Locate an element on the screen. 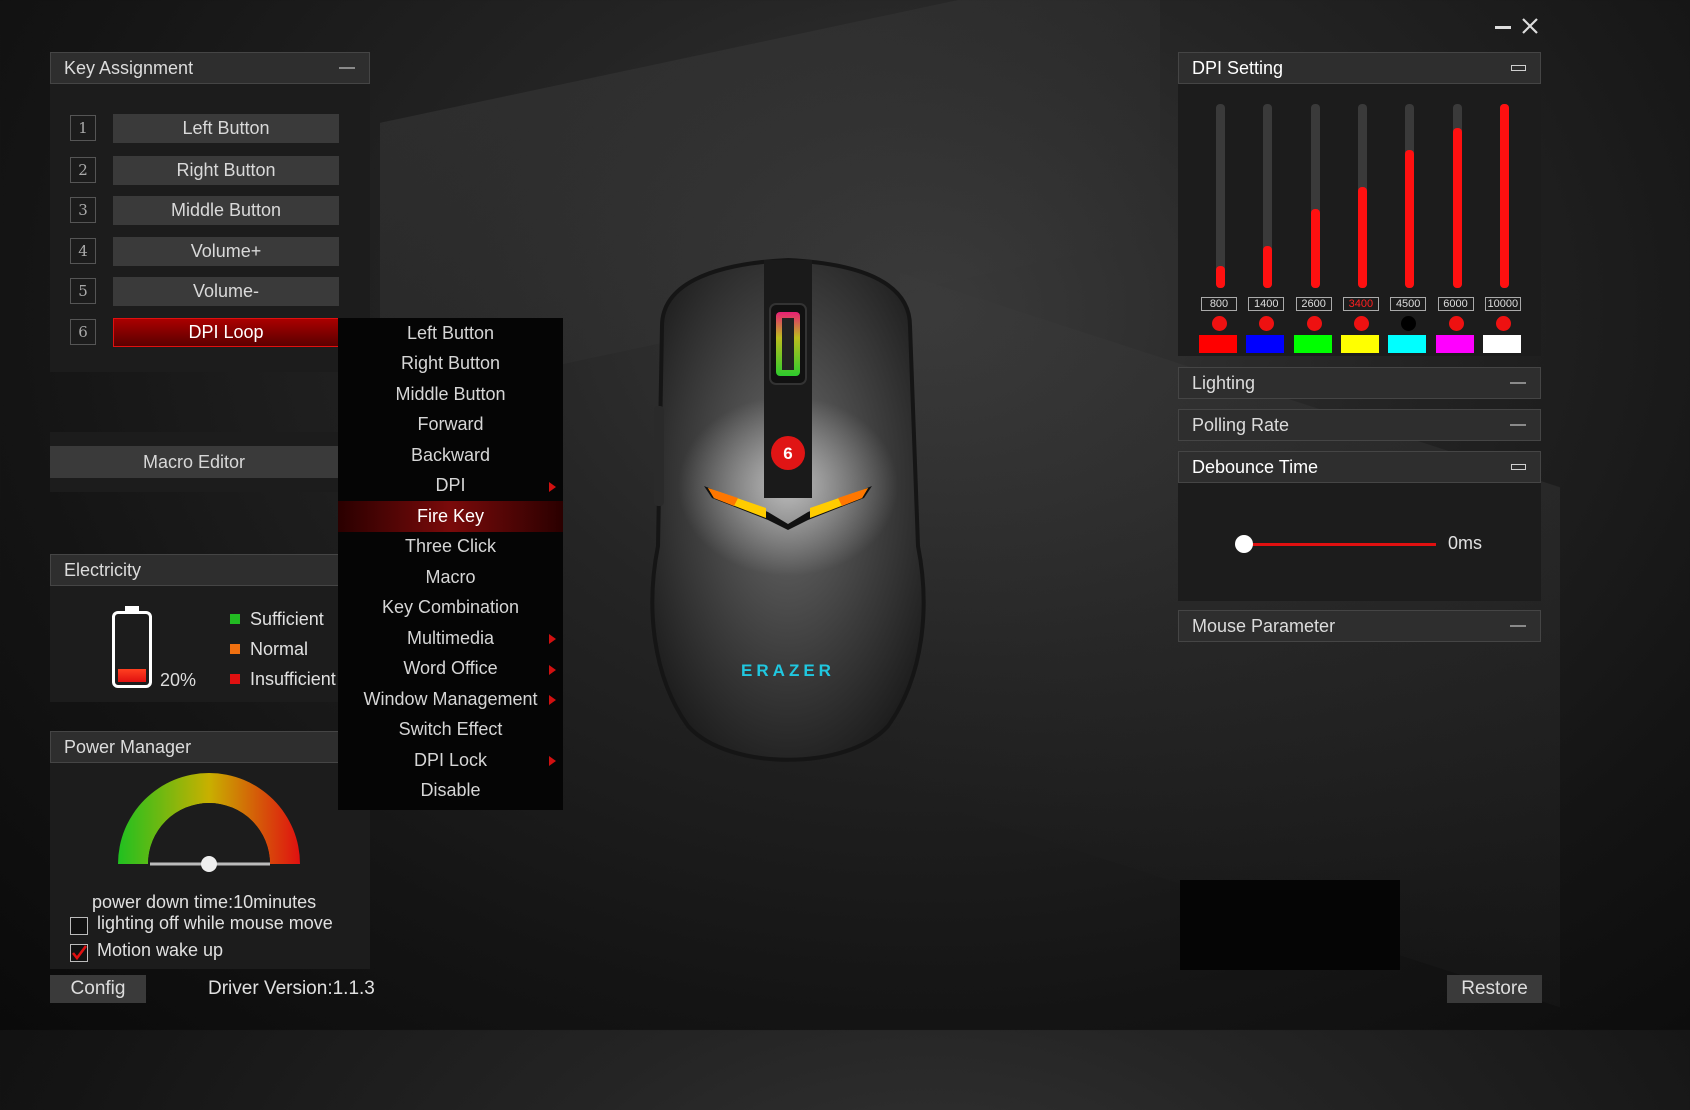 This screenshot has width=1690, height=1110. mouse-parameter-header: Mouse Parameter is located at coordinates (1359, 626).